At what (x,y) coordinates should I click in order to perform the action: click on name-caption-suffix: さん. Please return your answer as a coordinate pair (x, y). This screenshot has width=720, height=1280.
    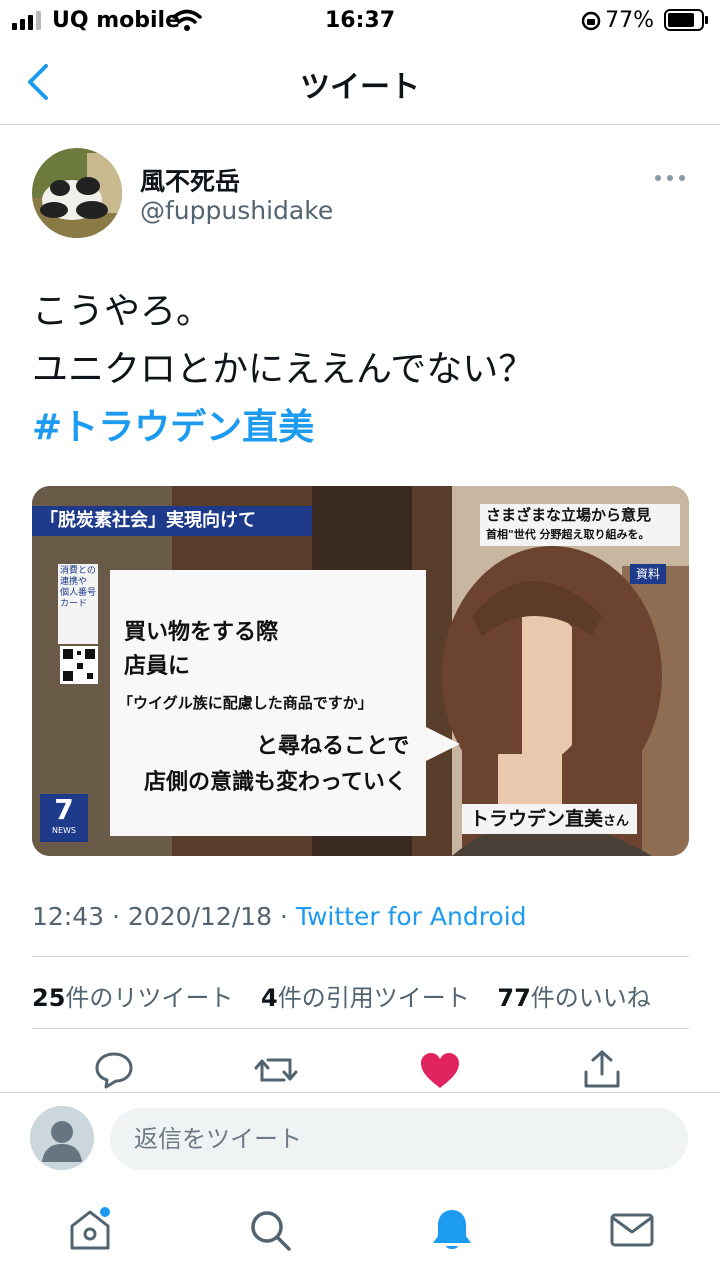
    Looking at the image, I should click on (616, 821).